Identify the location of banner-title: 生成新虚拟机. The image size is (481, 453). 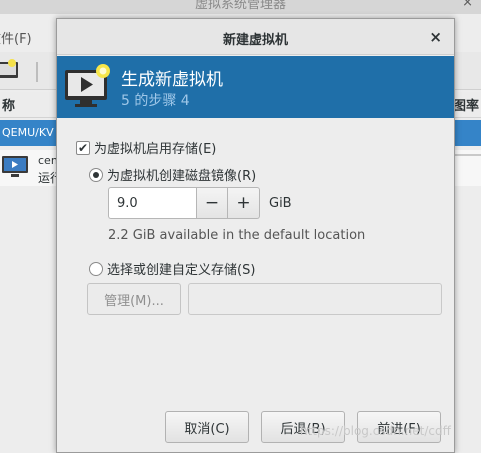
(172, 80).